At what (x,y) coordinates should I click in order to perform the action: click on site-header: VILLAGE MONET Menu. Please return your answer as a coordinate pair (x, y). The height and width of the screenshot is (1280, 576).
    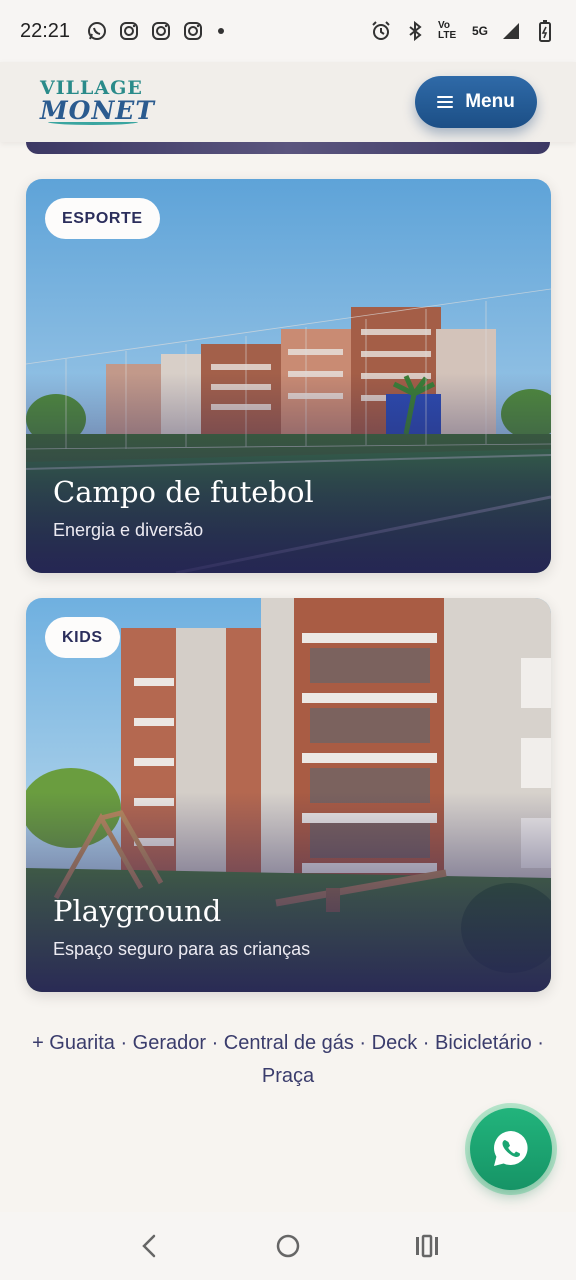
    Looking at the image, I should click on (288, 102).